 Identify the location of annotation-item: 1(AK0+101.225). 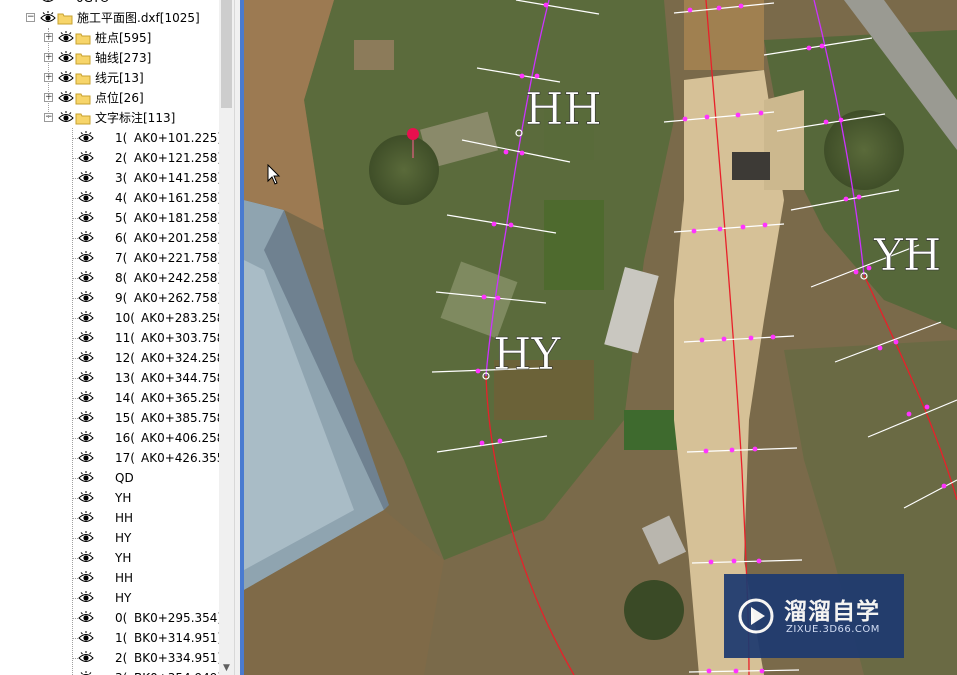
(109, 138).